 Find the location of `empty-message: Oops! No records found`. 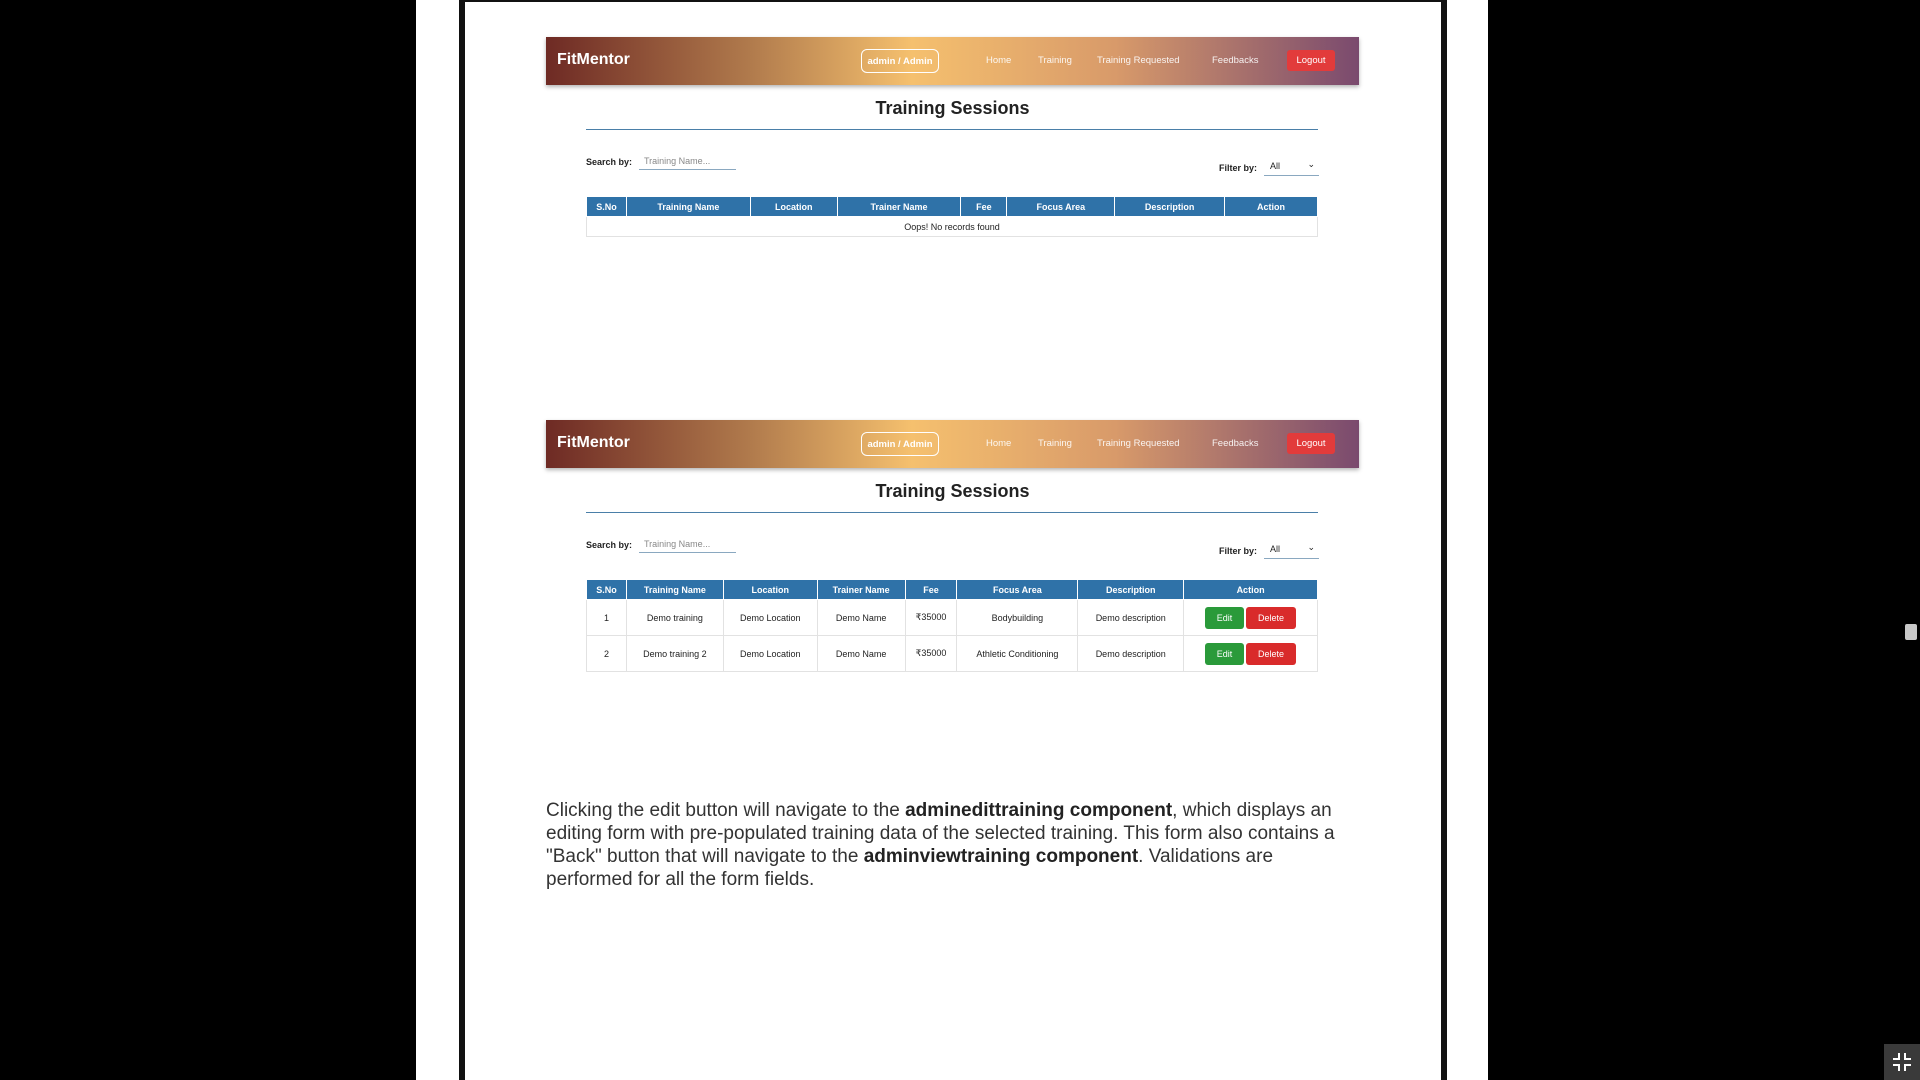

empty-message: Oops! No records found is located at coordinates (952, 226).